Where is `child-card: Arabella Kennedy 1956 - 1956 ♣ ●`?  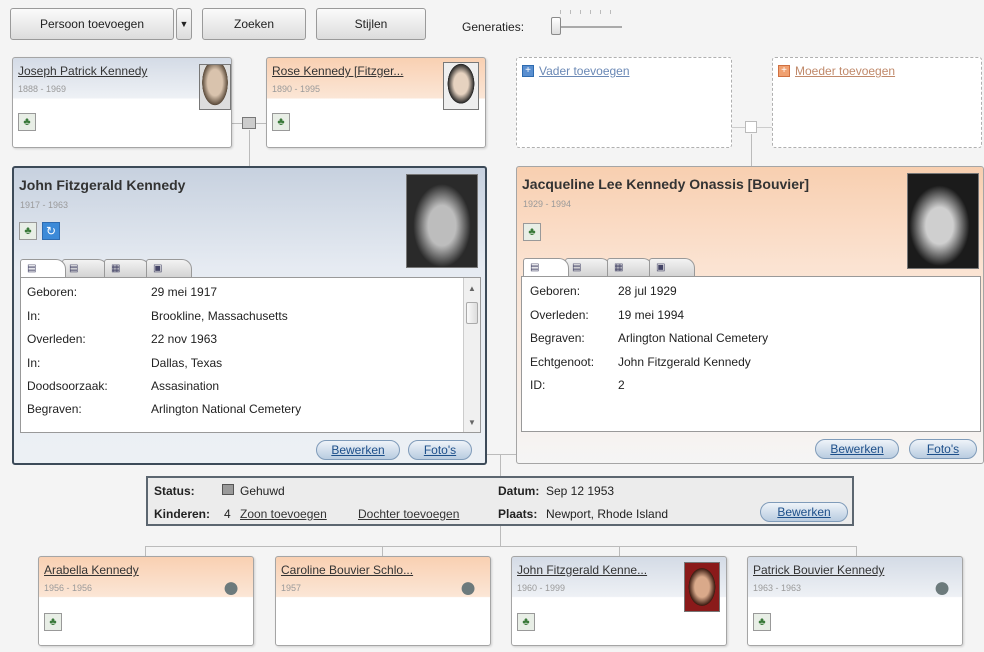 child-card: Arabella Kennedy 1956 - 1956 ♣ ● is located at coordinates (146, 601).